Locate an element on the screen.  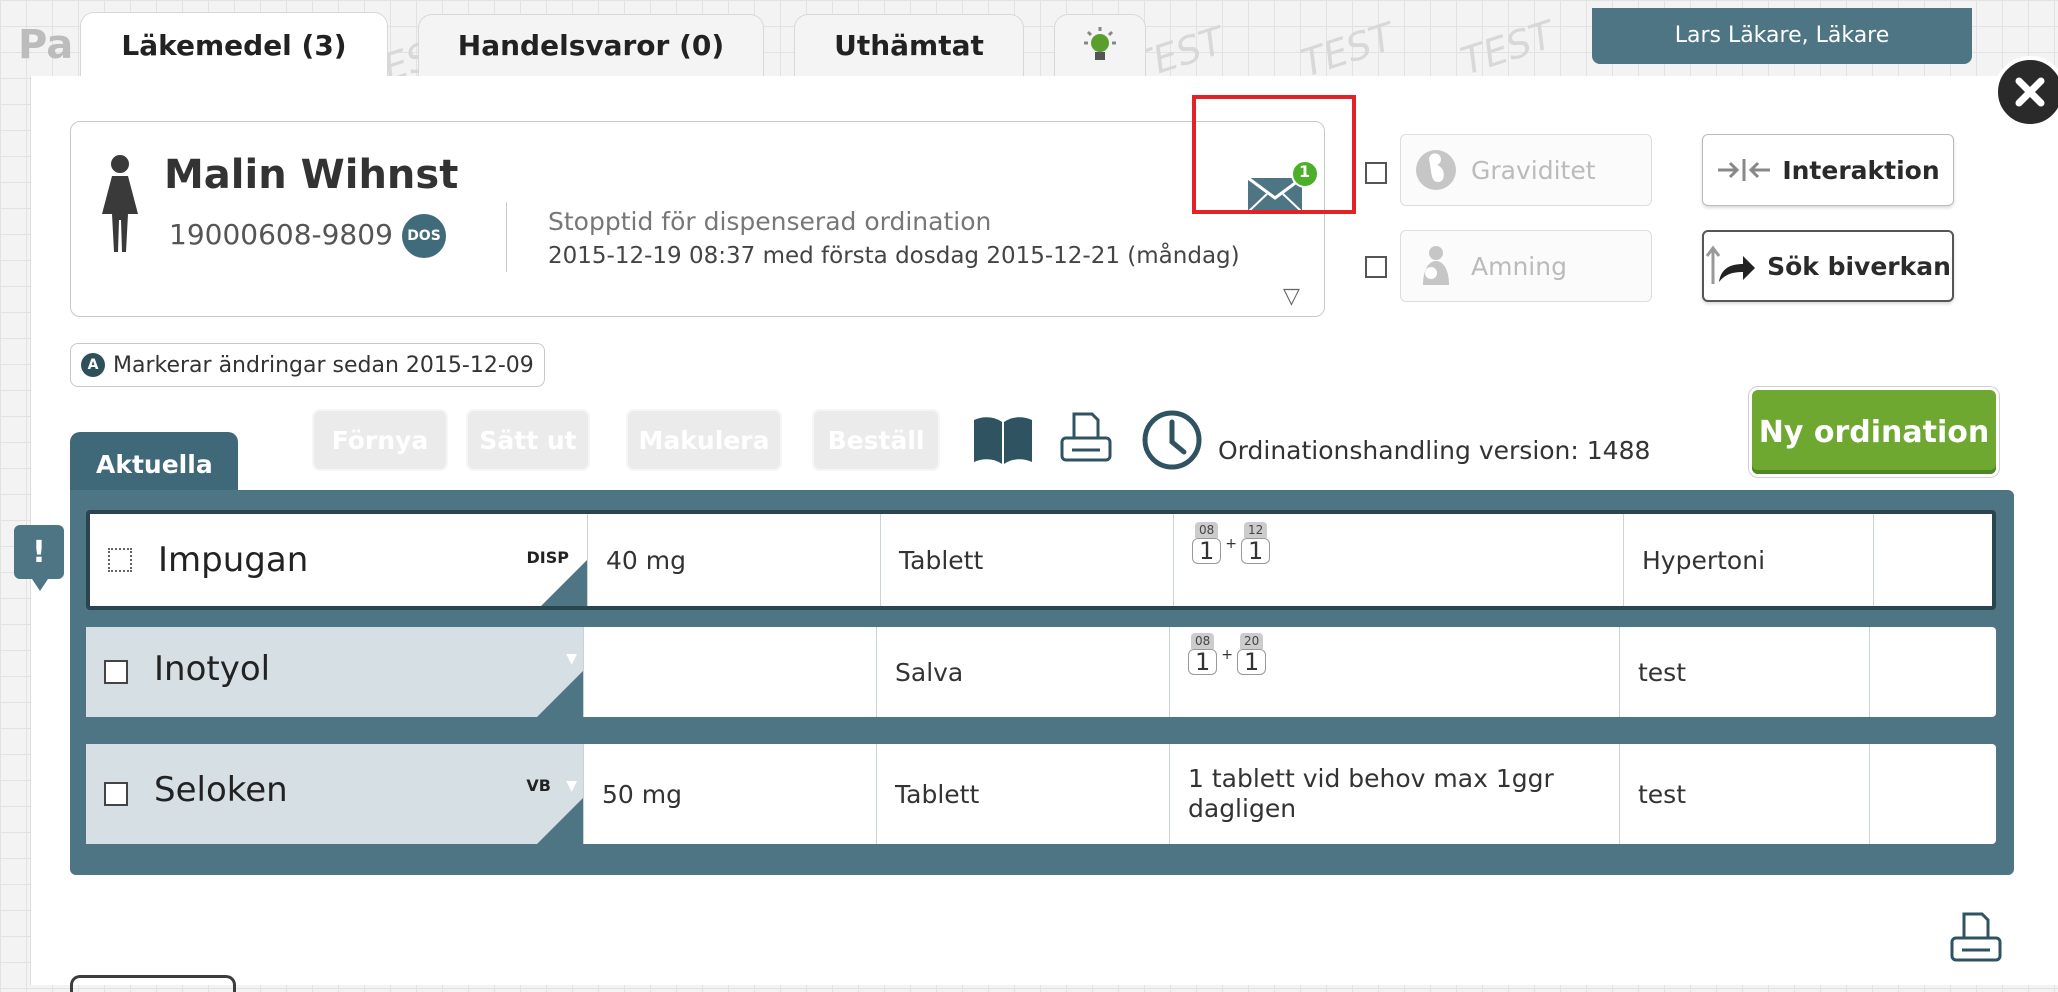
book-icon is located at coordinates (1003, 440).